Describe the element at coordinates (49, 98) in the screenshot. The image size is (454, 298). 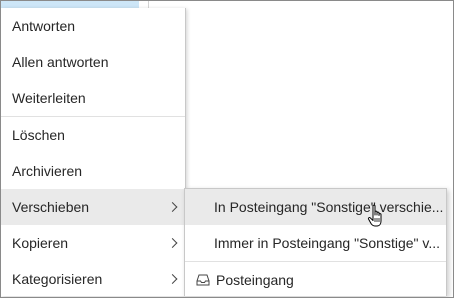
I see `menu-item-label: Weiterleiten` at that location.